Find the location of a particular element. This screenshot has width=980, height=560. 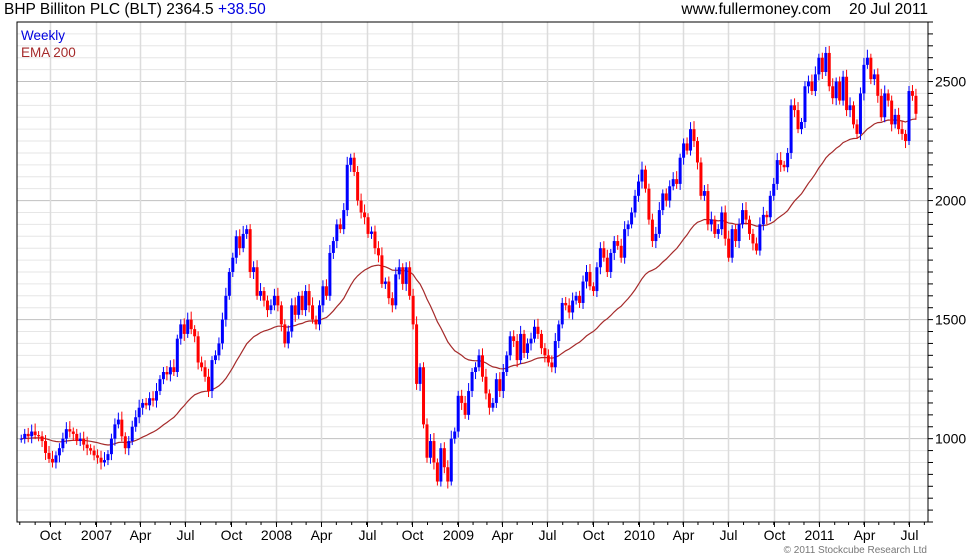

copyright: © 2011 Stockcube Research Ltd is located at coordinates (855, 550).